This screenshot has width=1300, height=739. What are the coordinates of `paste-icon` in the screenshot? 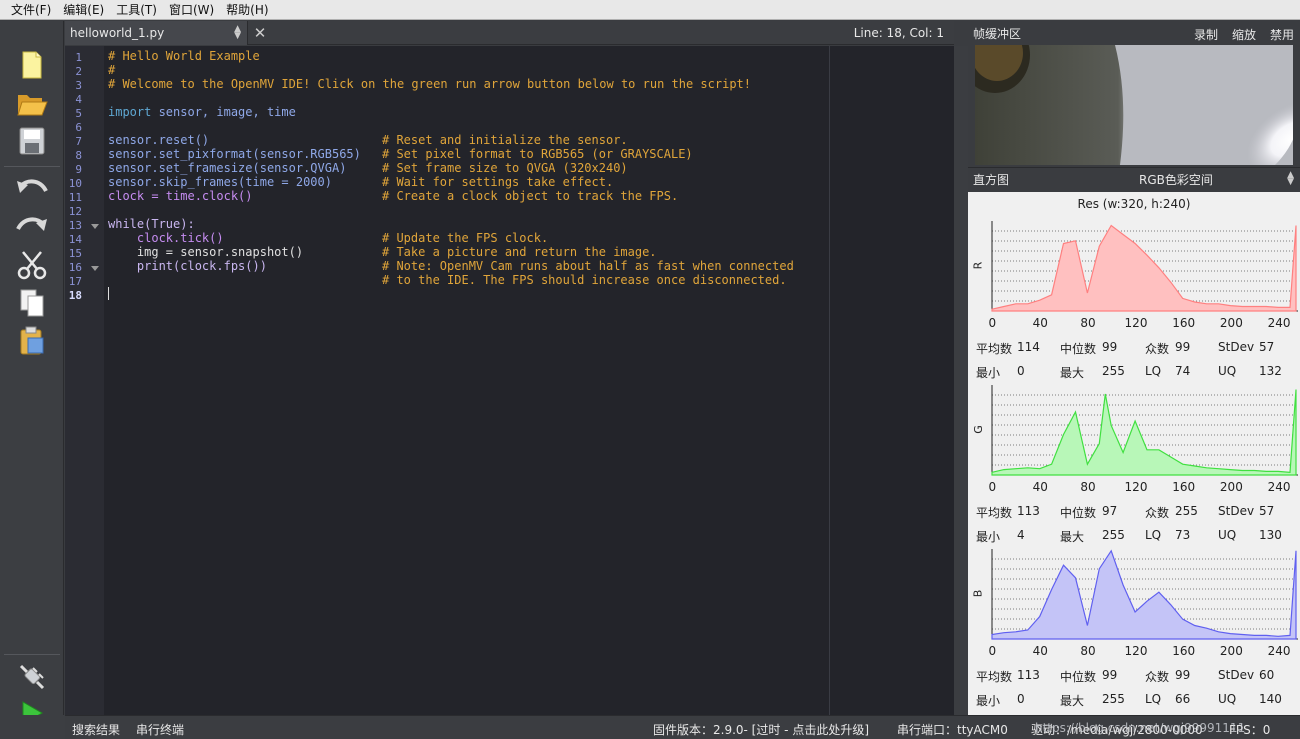 It's located at (32, 341).